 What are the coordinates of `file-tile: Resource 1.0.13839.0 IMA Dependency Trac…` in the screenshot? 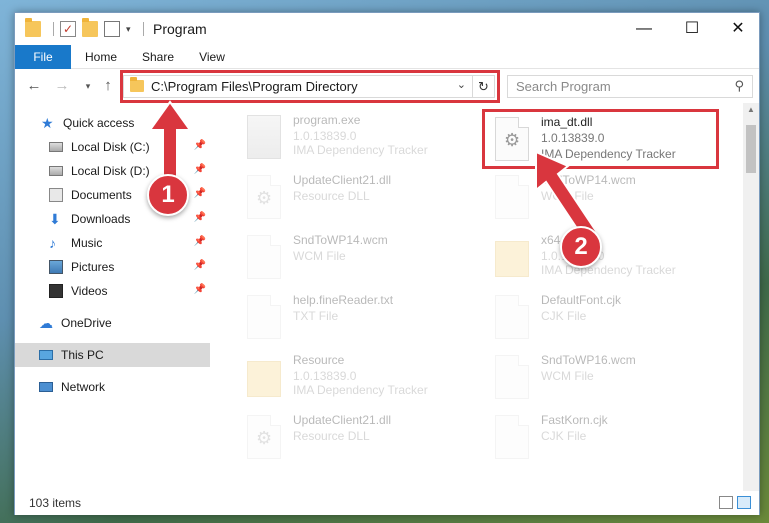 It's located at (361, 379).